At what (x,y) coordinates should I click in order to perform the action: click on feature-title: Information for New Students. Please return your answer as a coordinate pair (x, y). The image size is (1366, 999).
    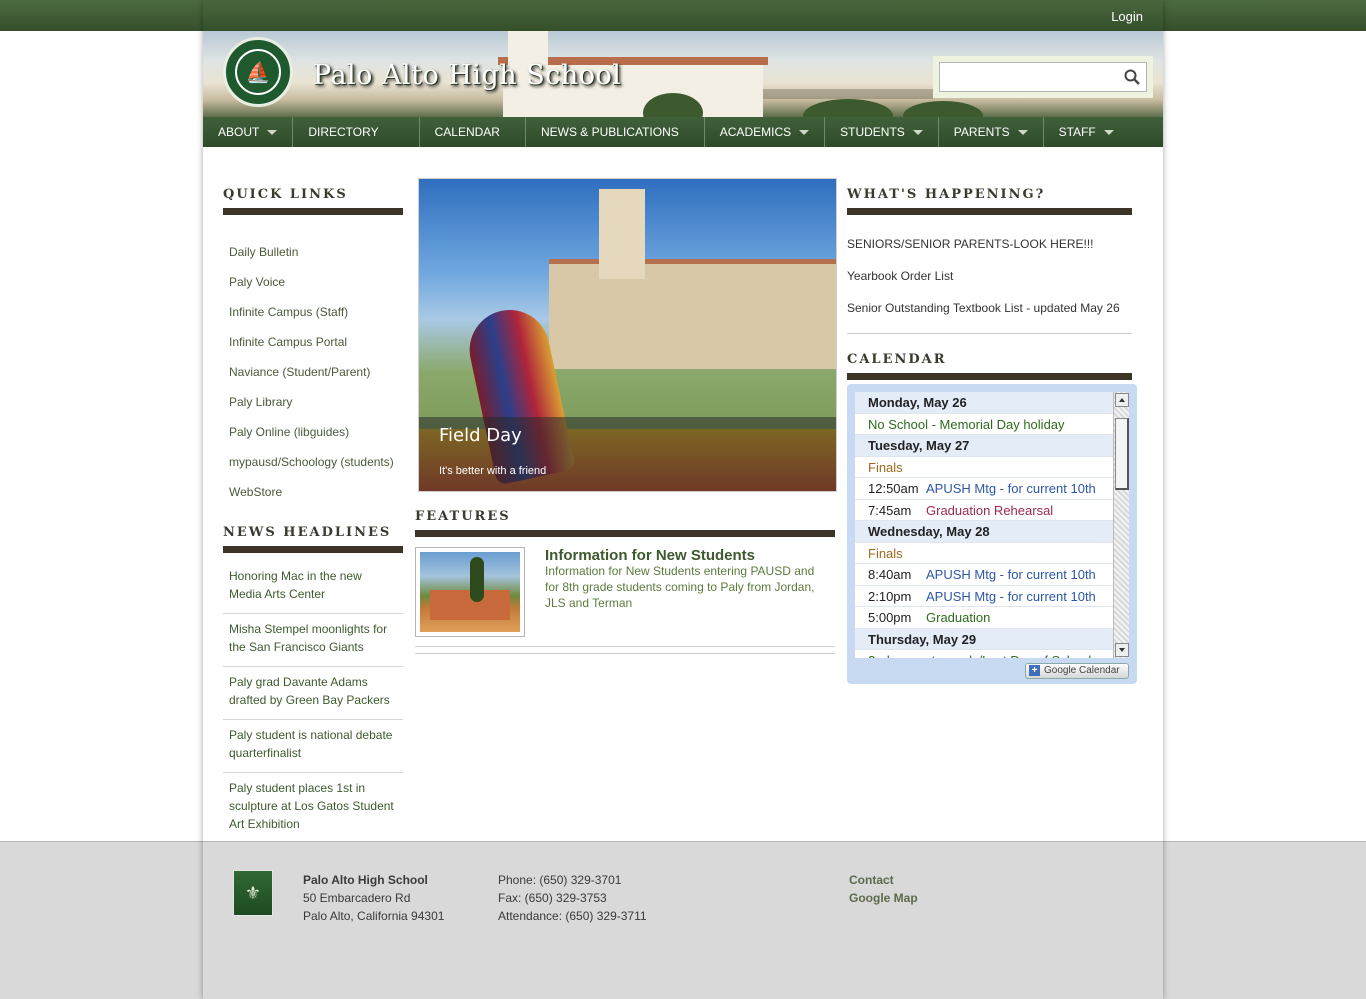
    Looking at the image, I should click on (650, 555).